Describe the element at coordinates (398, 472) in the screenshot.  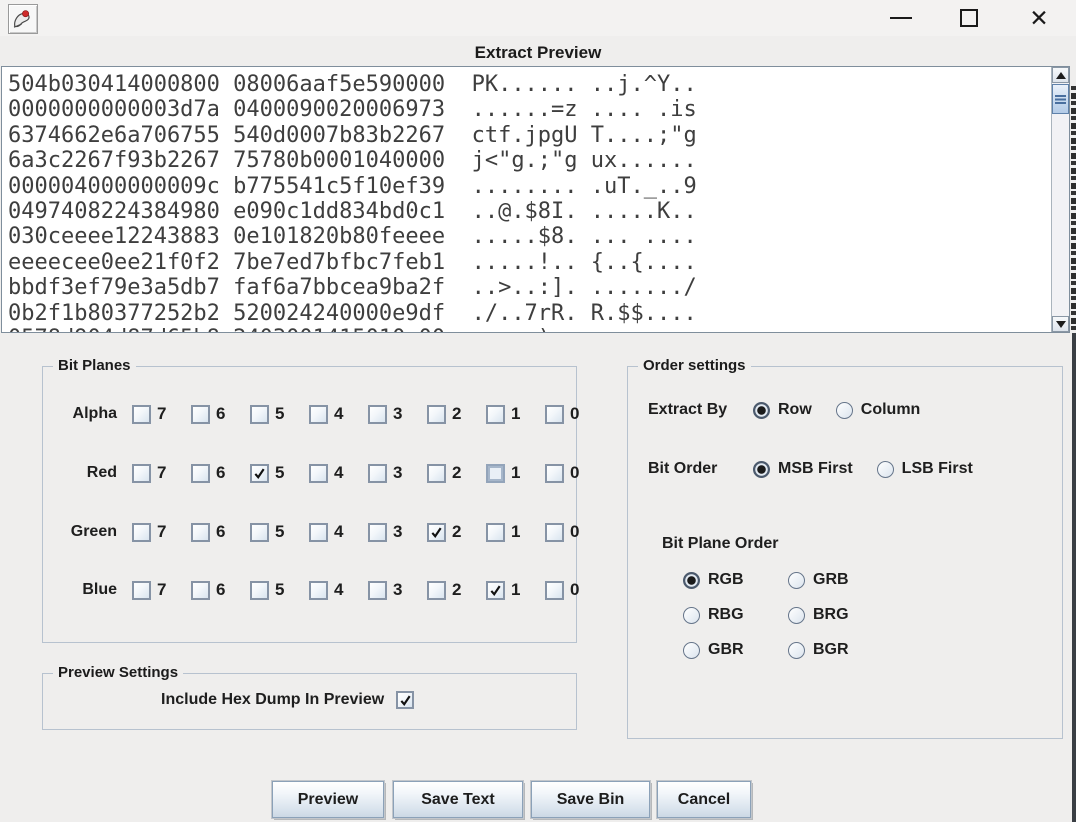
I see `bit-number-label: 3` at that location.